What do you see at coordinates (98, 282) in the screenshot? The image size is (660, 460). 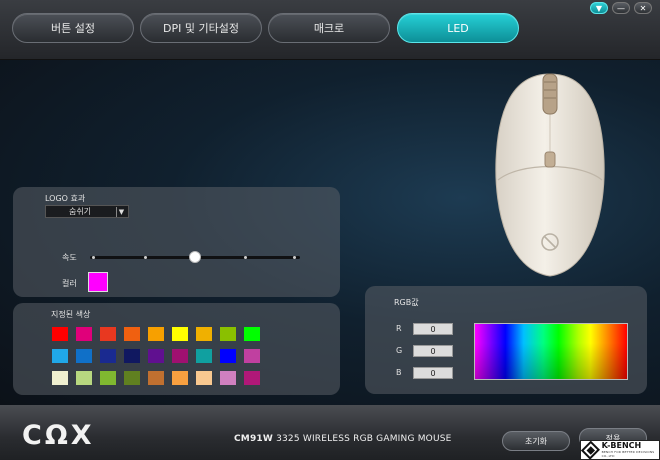 I see `logo-color-swatch` at bounding box center [98, 282].